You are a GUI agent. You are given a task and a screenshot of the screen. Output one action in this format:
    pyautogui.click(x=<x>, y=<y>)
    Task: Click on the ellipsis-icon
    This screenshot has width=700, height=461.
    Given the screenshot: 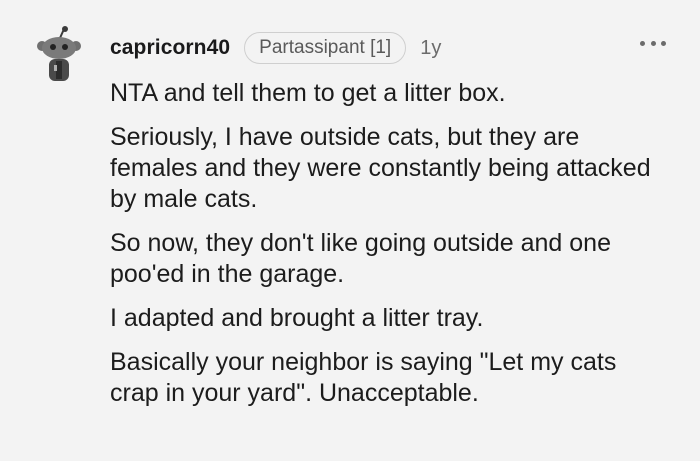 What is the action you would take?
    pyautogui.click(x=653, y=43)
    